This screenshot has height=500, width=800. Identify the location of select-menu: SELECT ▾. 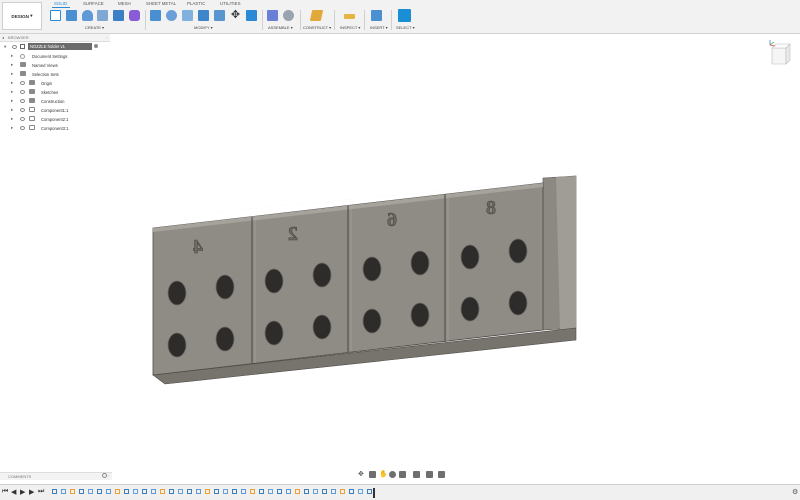
(405, 27).